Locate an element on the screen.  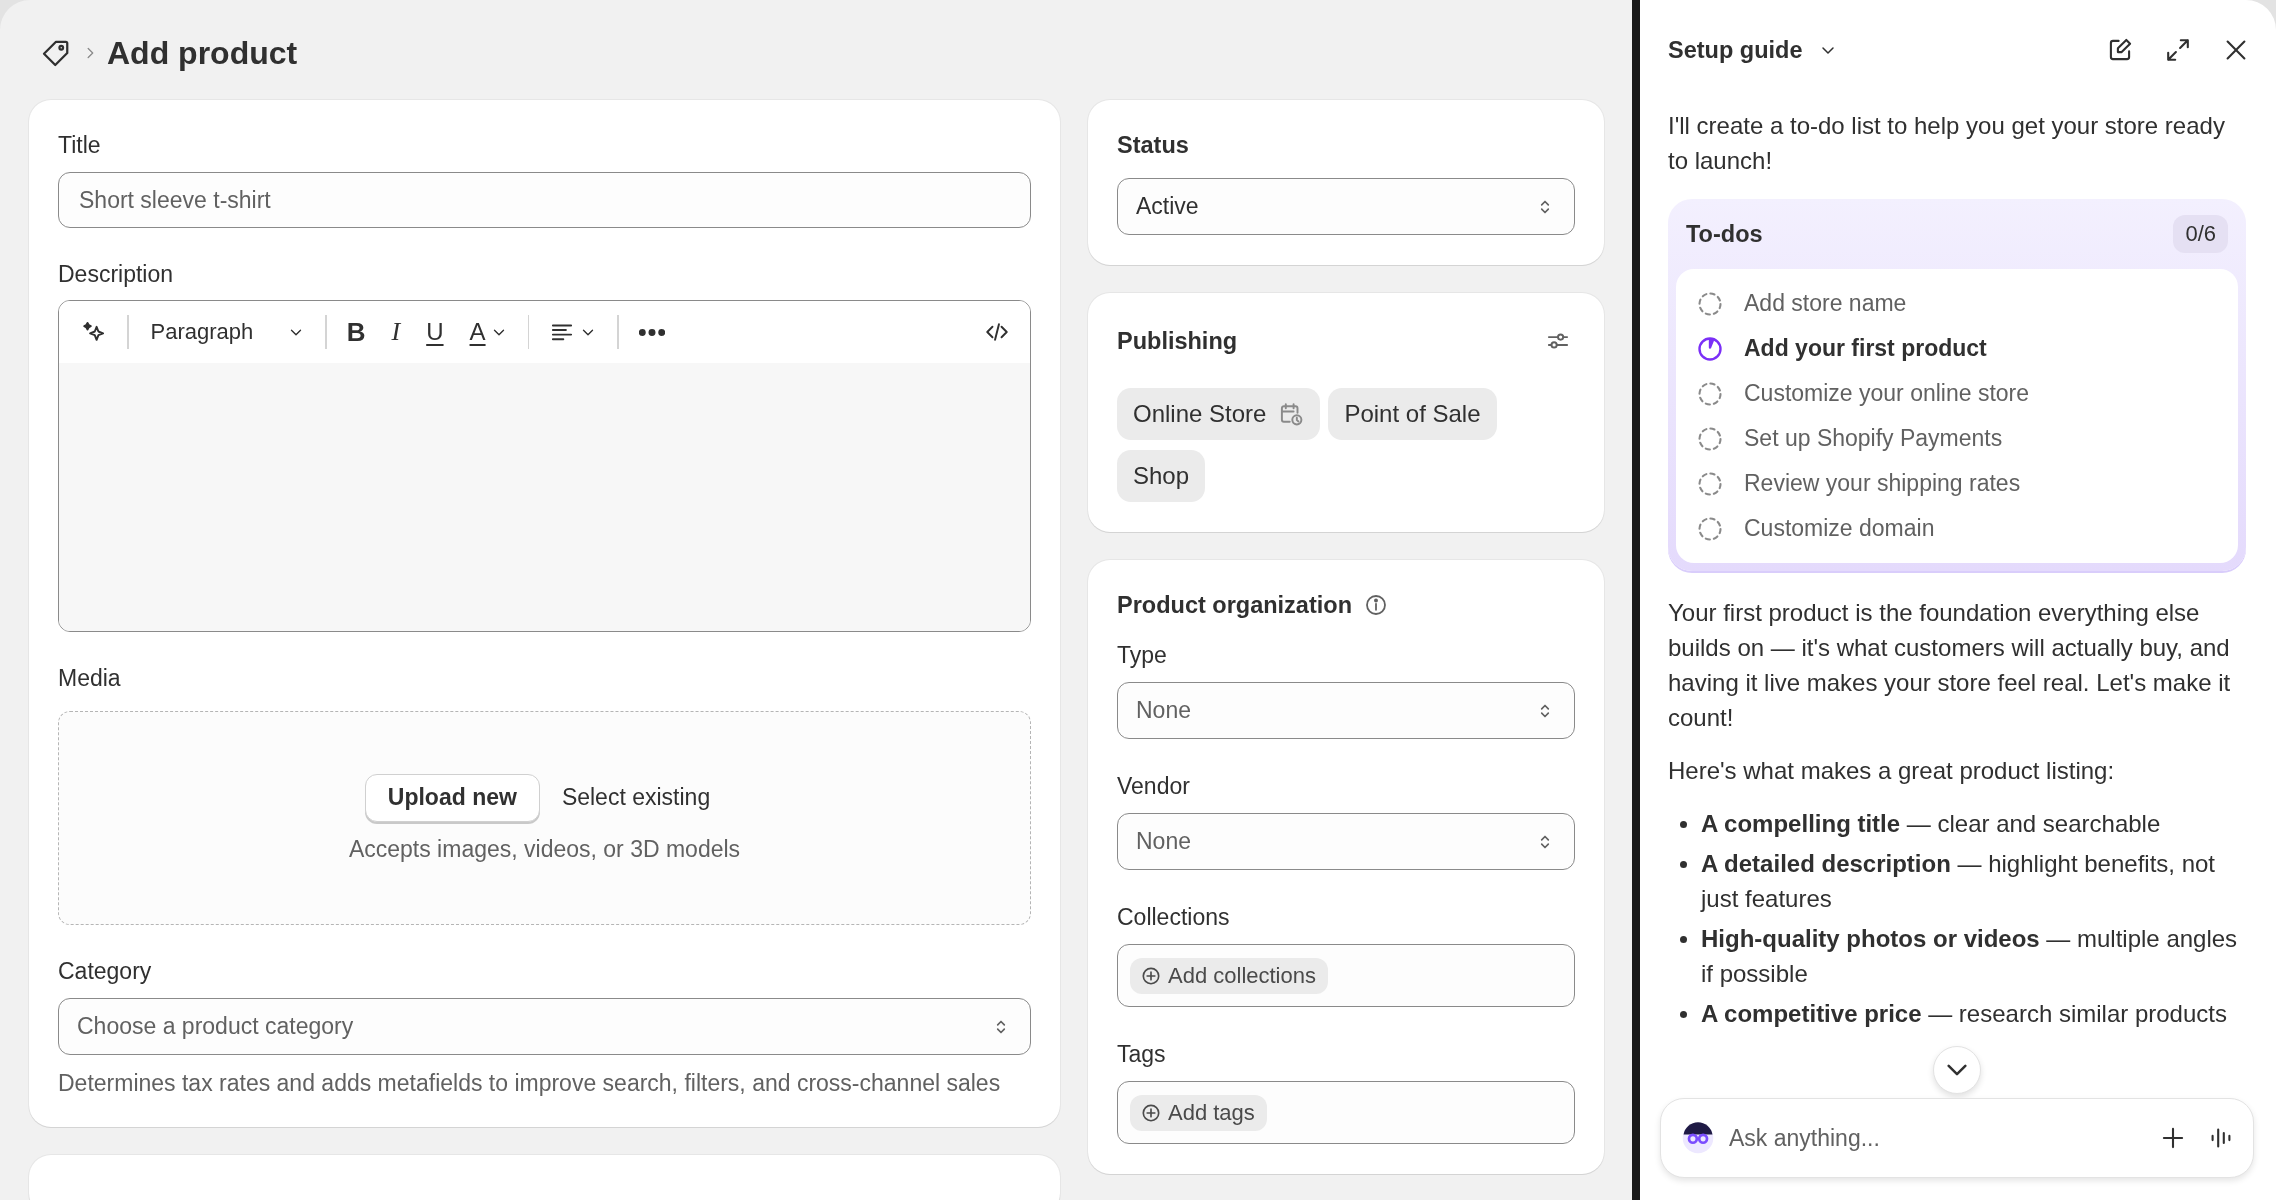
avatar-icon is located at coordinates (1698, 1138).